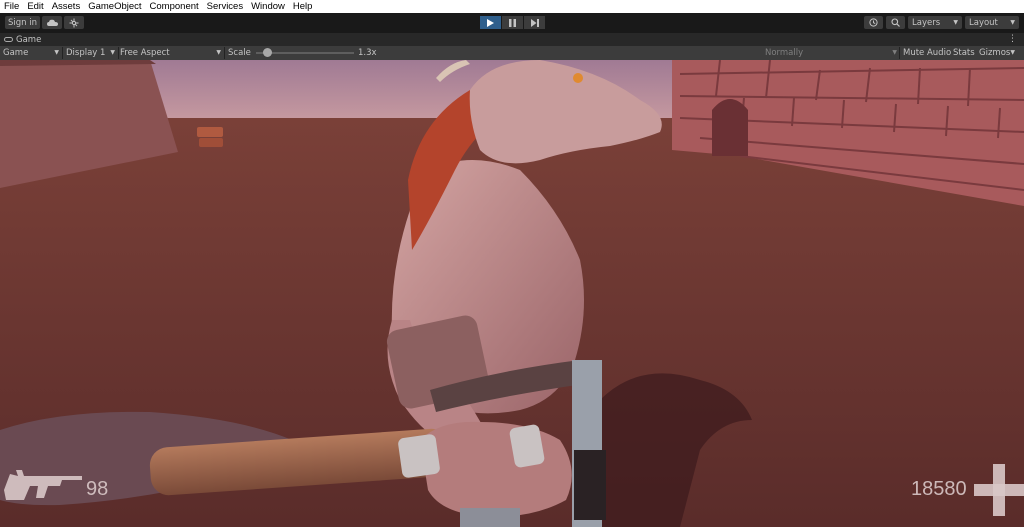 This screenshot has width=1024, height=527. I want to click on gizmos-label: Gizmos, so click(995, 53).